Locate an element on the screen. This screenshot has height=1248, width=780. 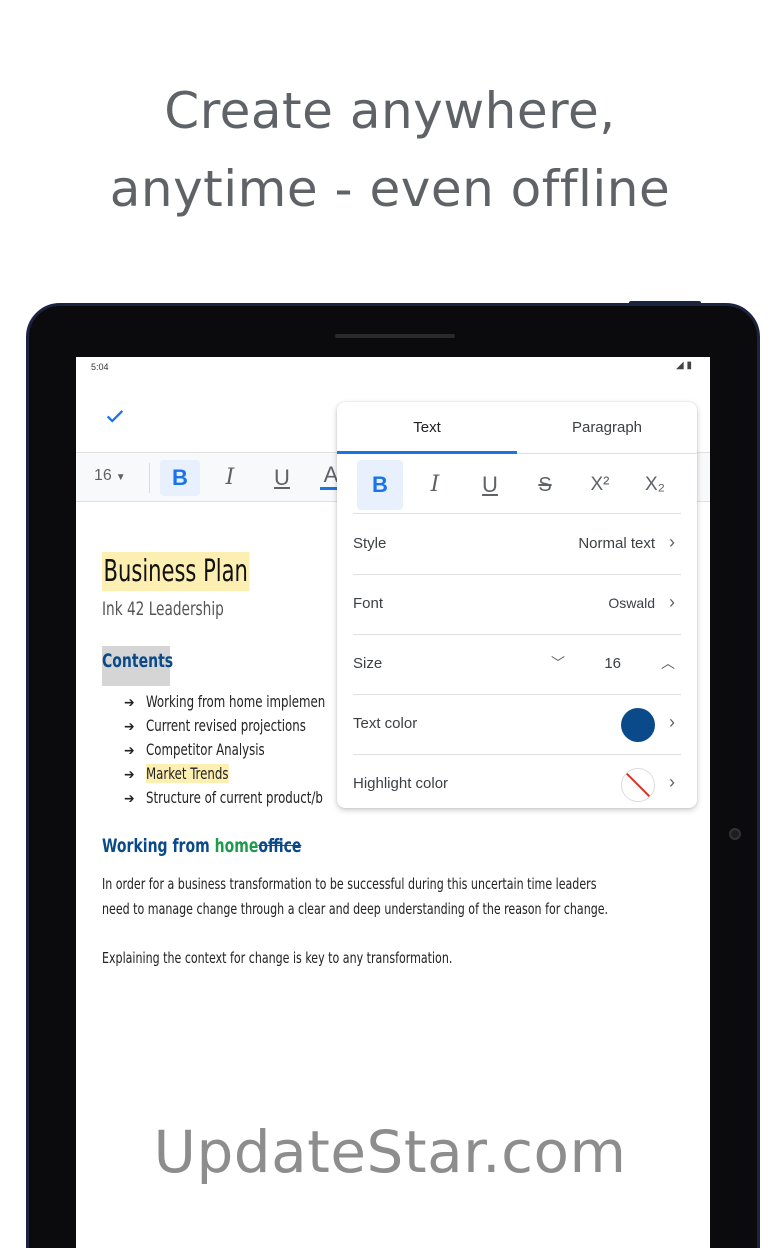
text-color-swatch is located at coordinates (638, 725).